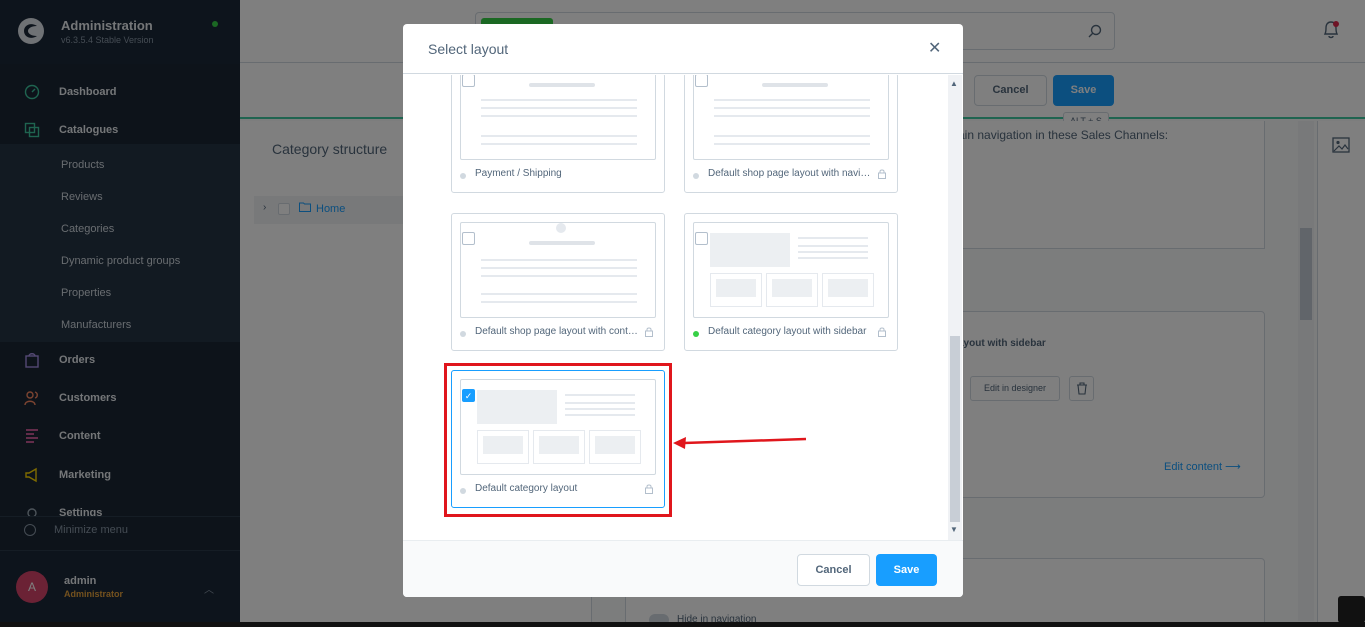  What do you see at coordinates (954, 529) in the screenshot?
I see `scroll-down-icon: ▼` at bounding box center [954, 529].